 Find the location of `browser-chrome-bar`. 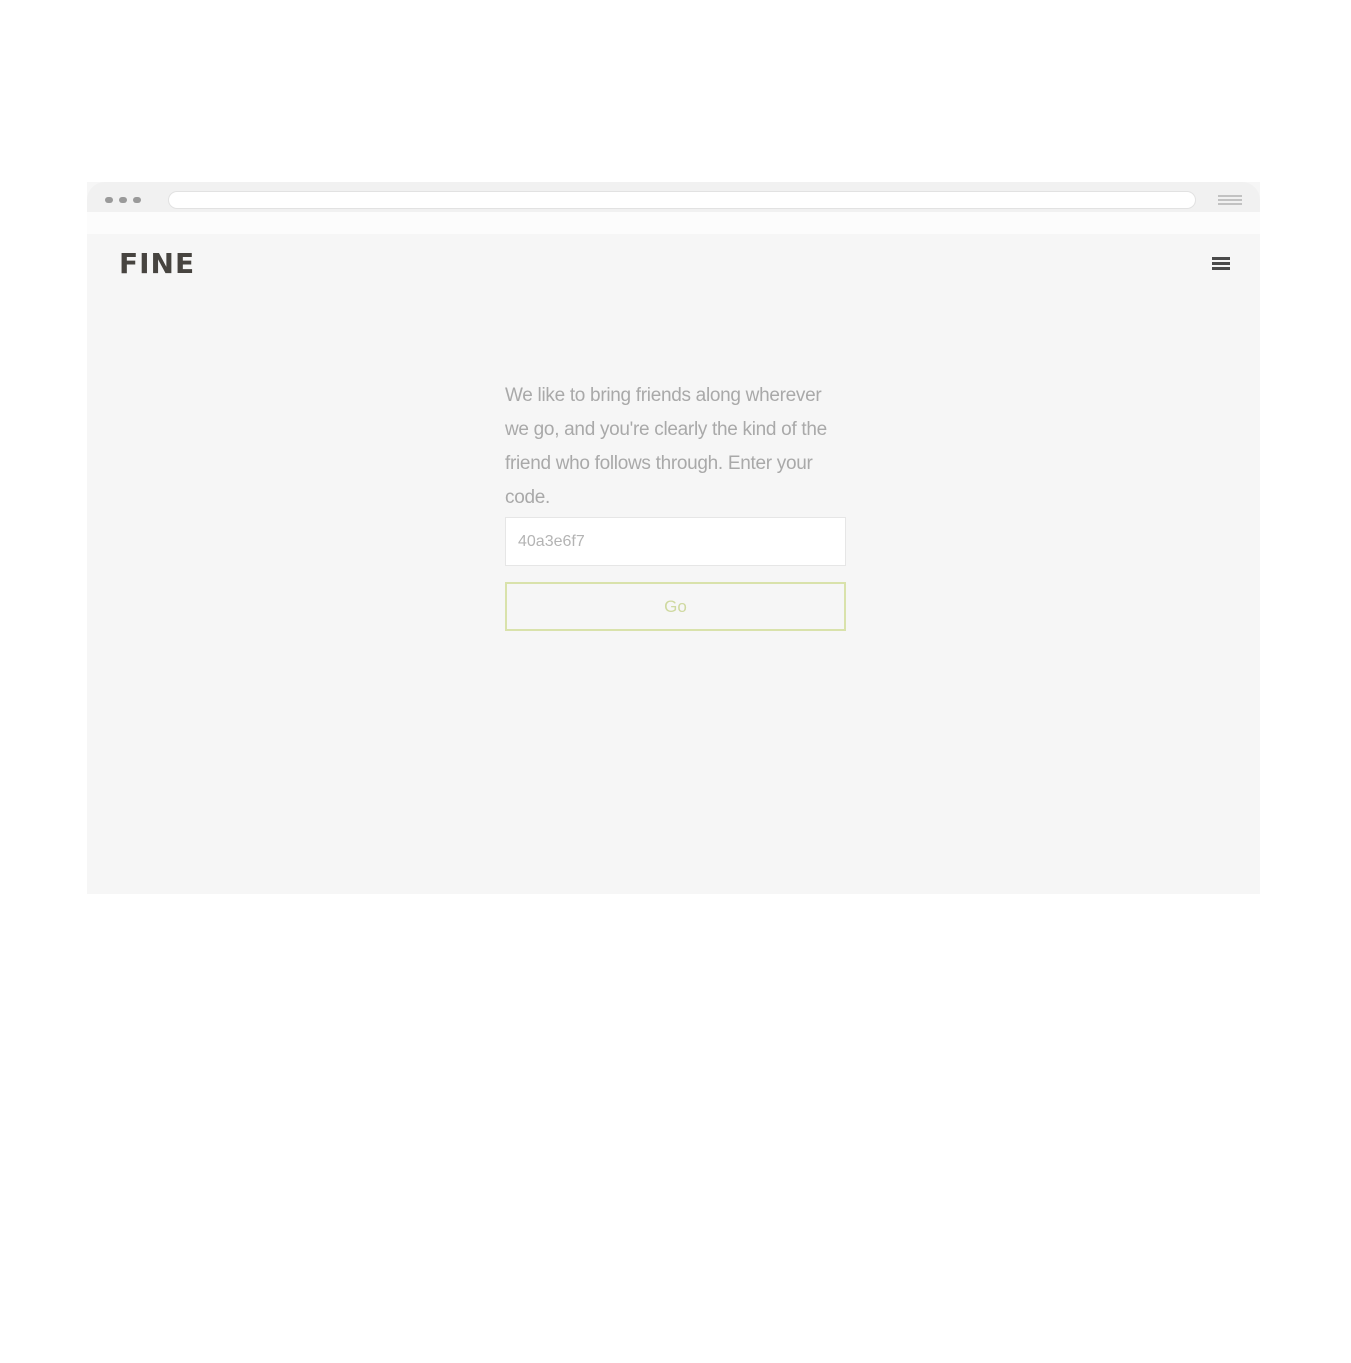

browser-chrome-bar is located at coordinates (673, 208).